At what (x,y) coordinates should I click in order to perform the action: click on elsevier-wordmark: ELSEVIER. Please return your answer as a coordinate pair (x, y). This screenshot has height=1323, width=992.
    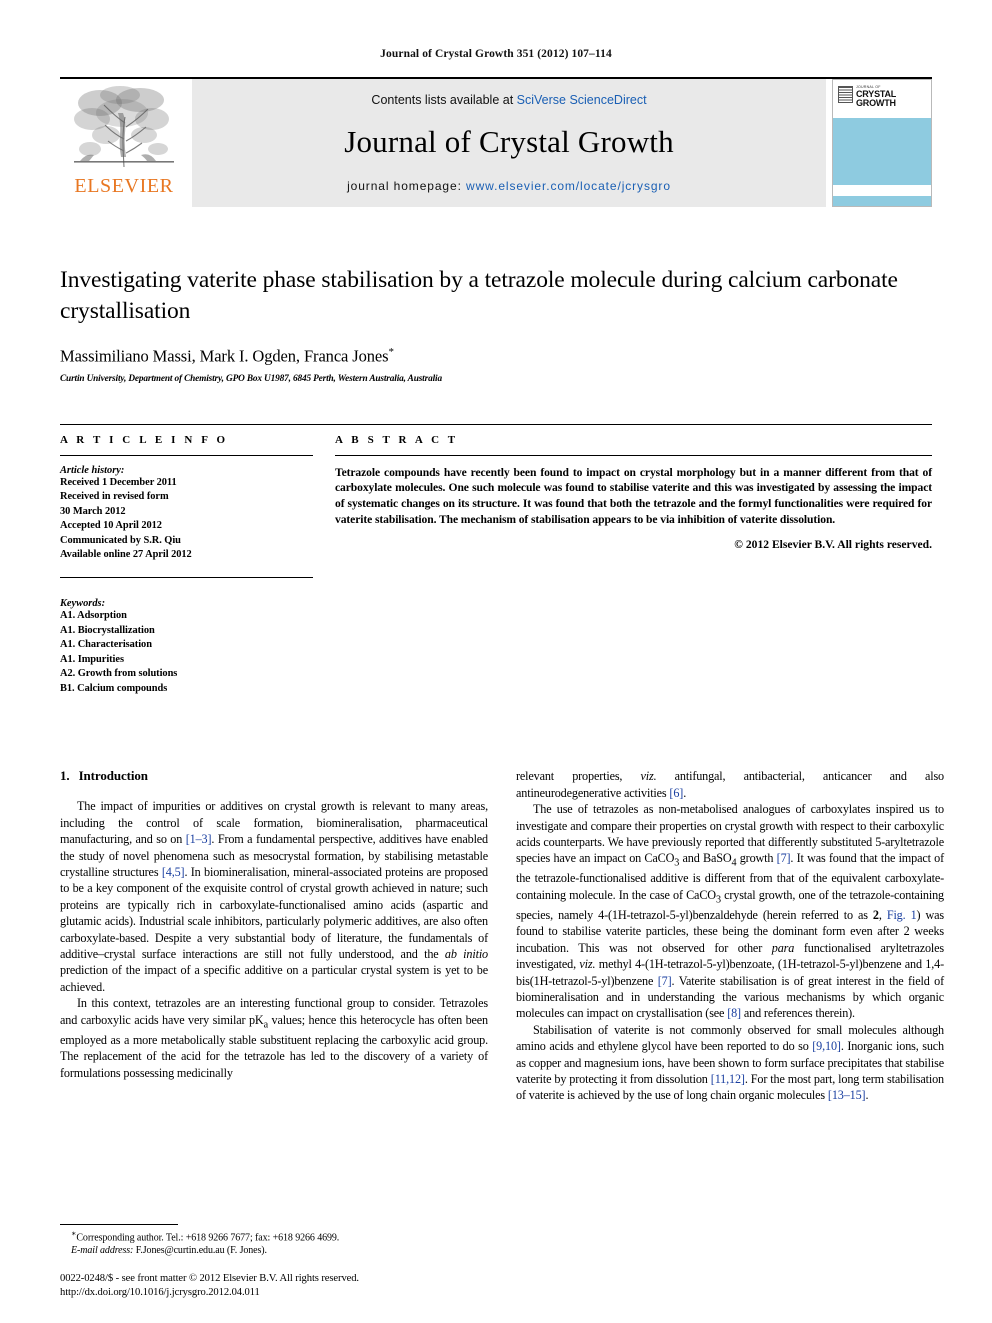
    Looking at the image, I should click on (124, 186).